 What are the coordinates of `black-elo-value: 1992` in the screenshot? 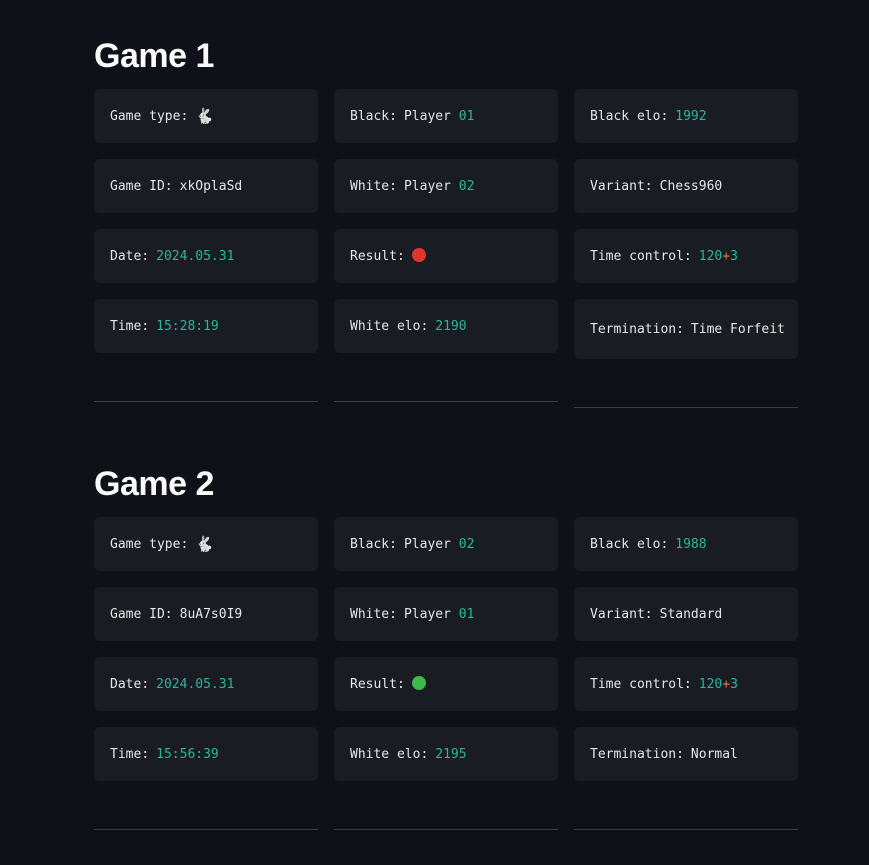 It's located at (691, 116).